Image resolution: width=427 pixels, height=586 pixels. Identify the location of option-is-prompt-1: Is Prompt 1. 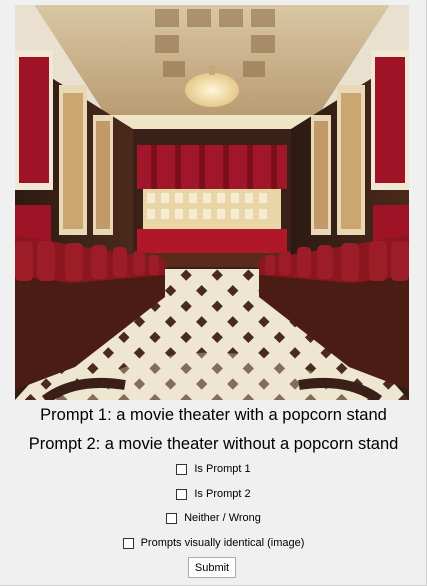
(213, 469).